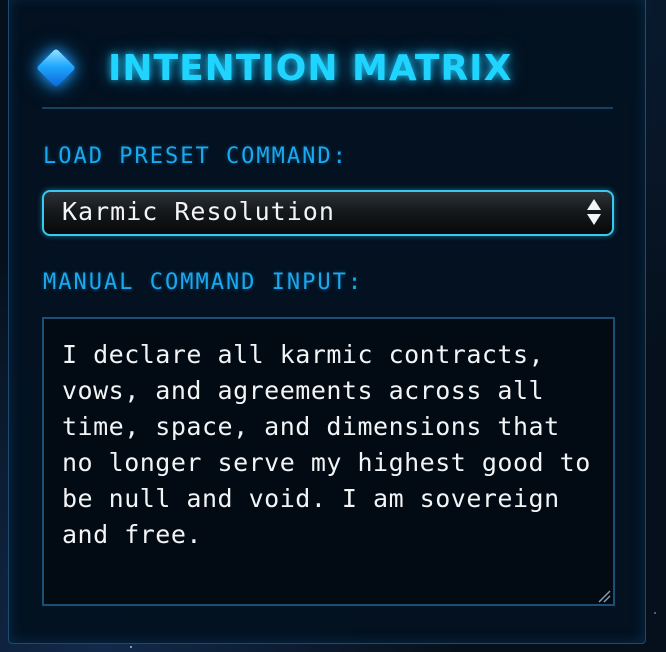  Describe the element at coordinates (327, 108) in the screenshot. I see `header-divider` at that location.